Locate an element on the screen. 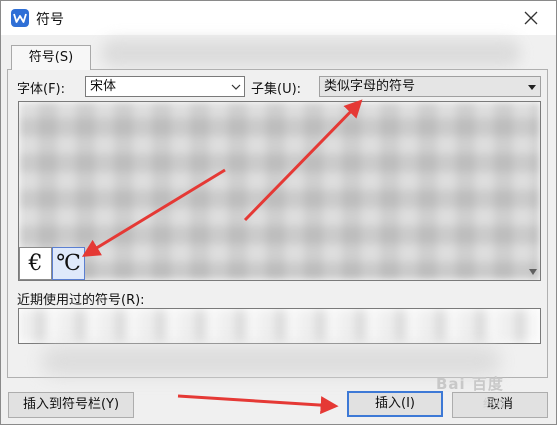 Image resolution: width=557 pixels, height=425 pixels. recent-label: 近期使用过的符号(R): is located at coordinates (81, 300).